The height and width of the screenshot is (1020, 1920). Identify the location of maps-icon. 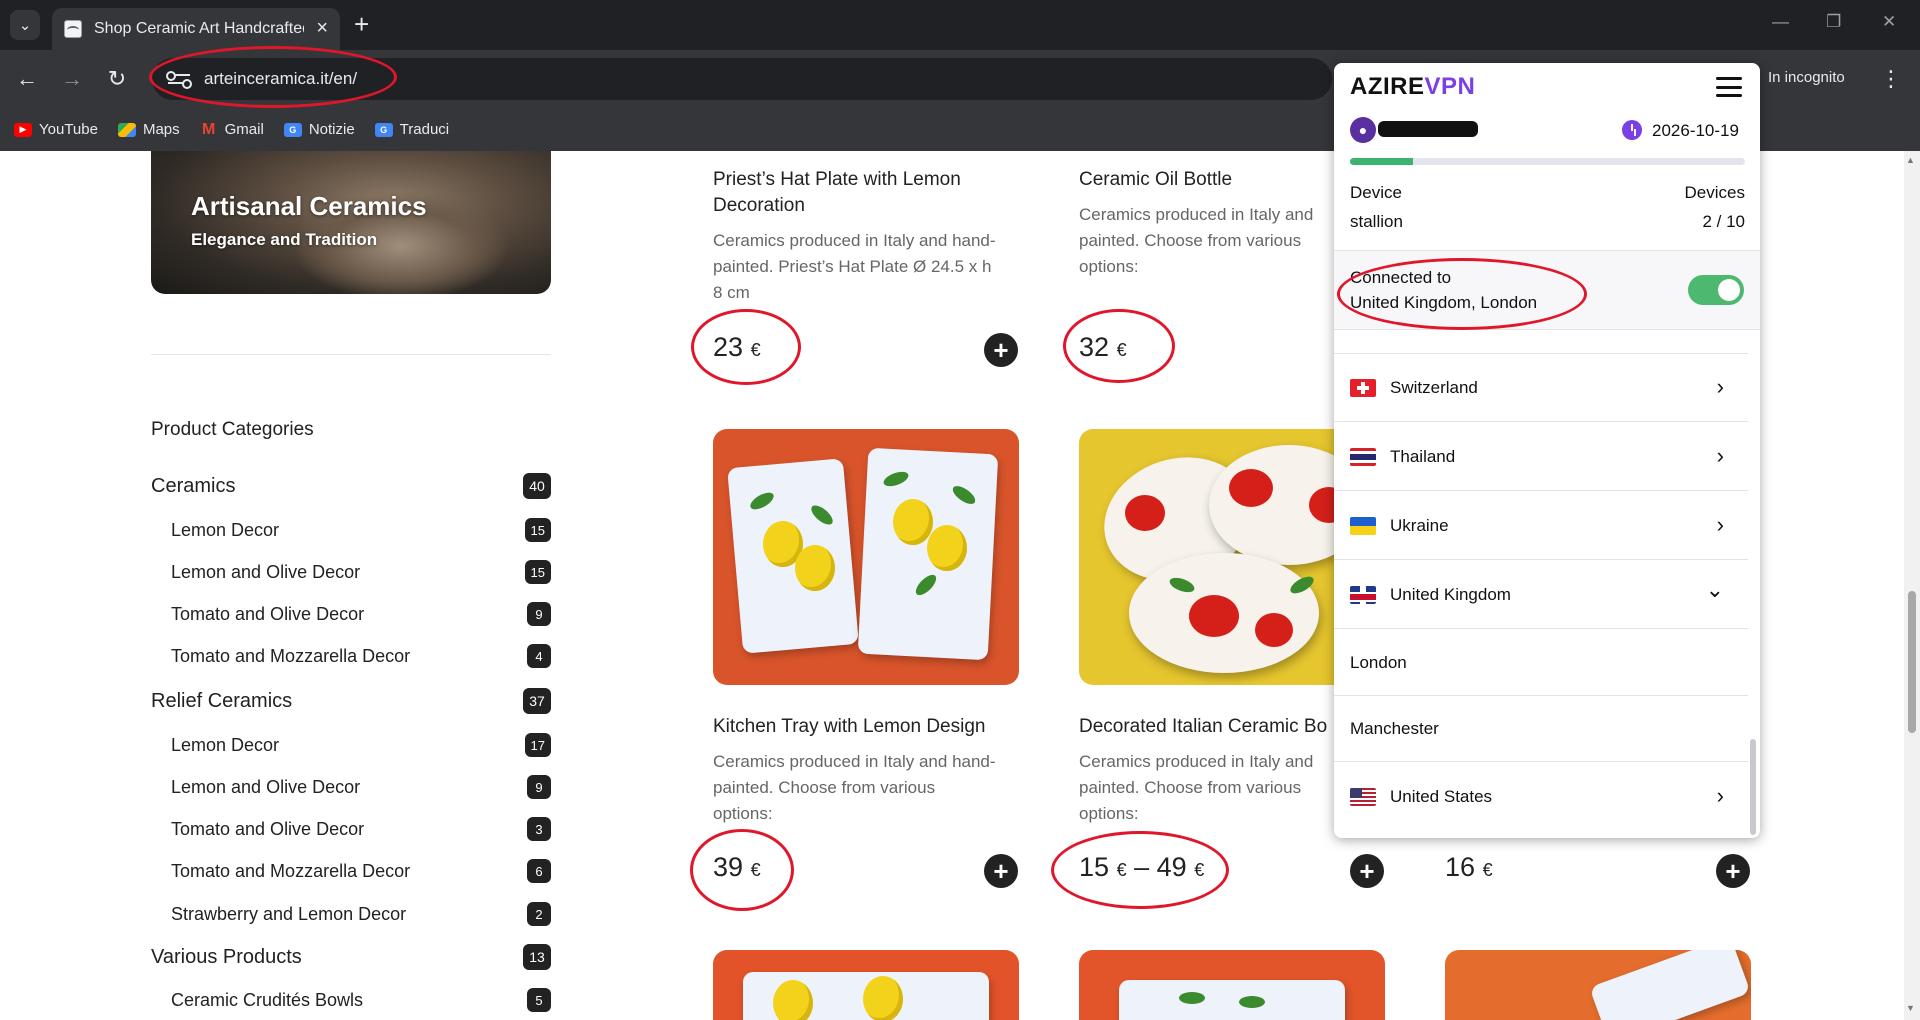
(126, 129).